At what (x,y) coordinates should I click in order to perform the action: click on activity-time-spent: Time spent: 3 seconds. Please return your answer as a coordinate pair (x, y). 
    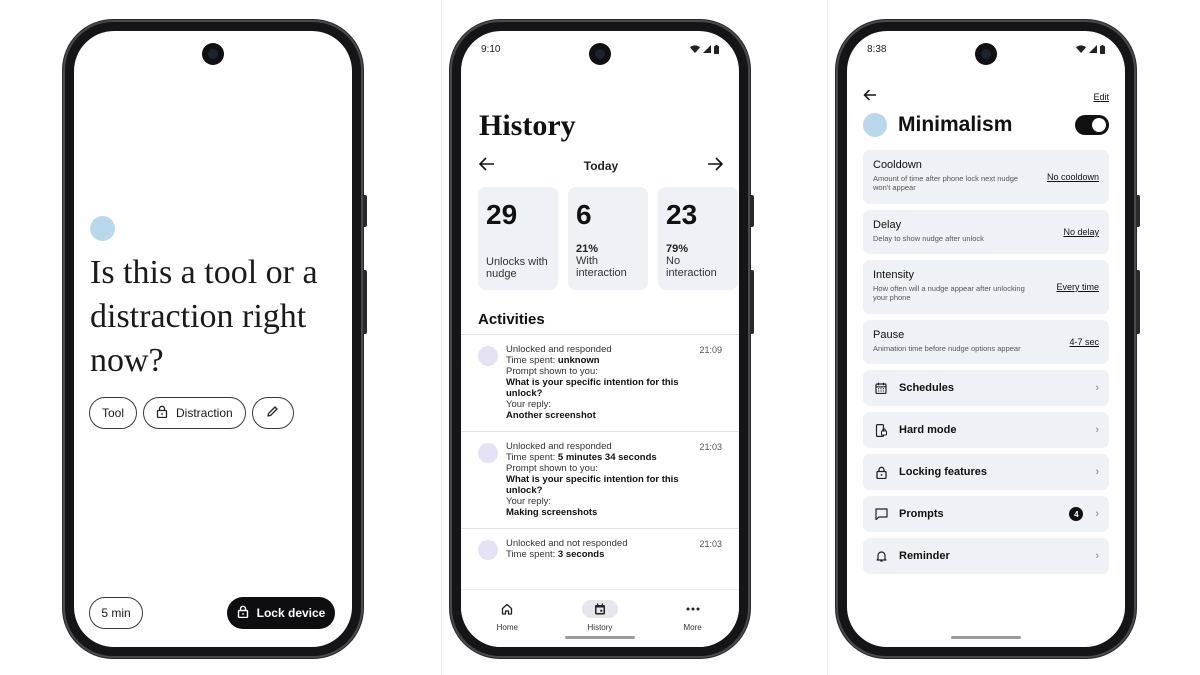
    Looking at the image, I should click on (614, 554).